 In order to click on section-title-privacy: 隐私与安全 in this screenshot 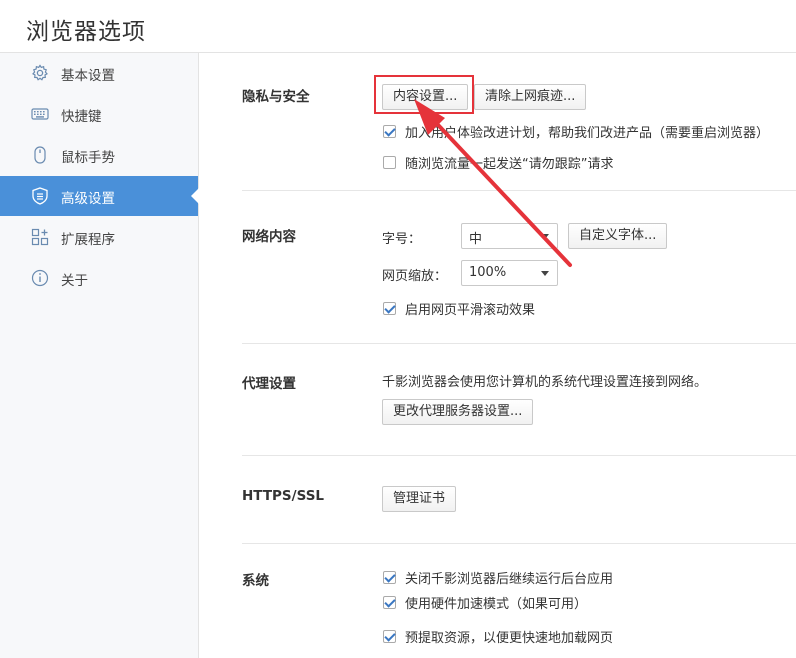, I will do `click(276, 97)`.